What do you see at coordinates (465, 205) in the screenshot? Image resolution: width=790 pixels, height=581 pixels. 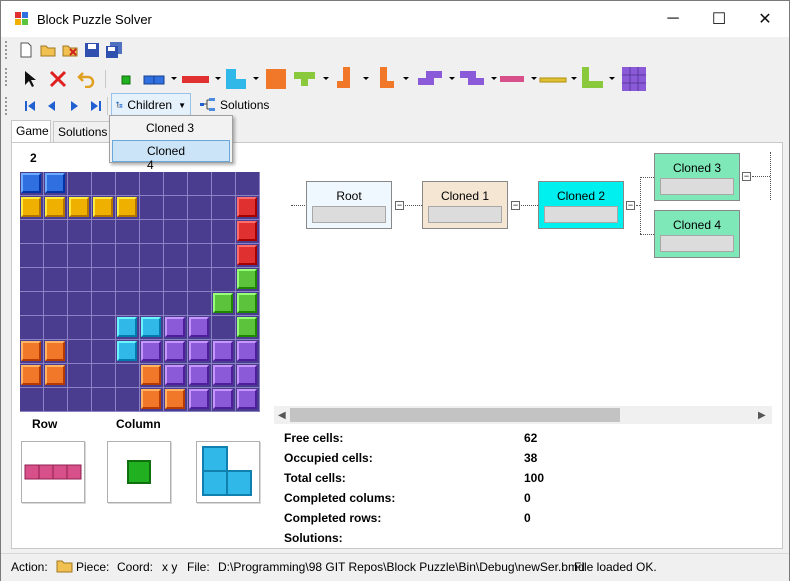 I see `tree-node-cloned-1: Cloned 1` at bounding box center [465, 205].